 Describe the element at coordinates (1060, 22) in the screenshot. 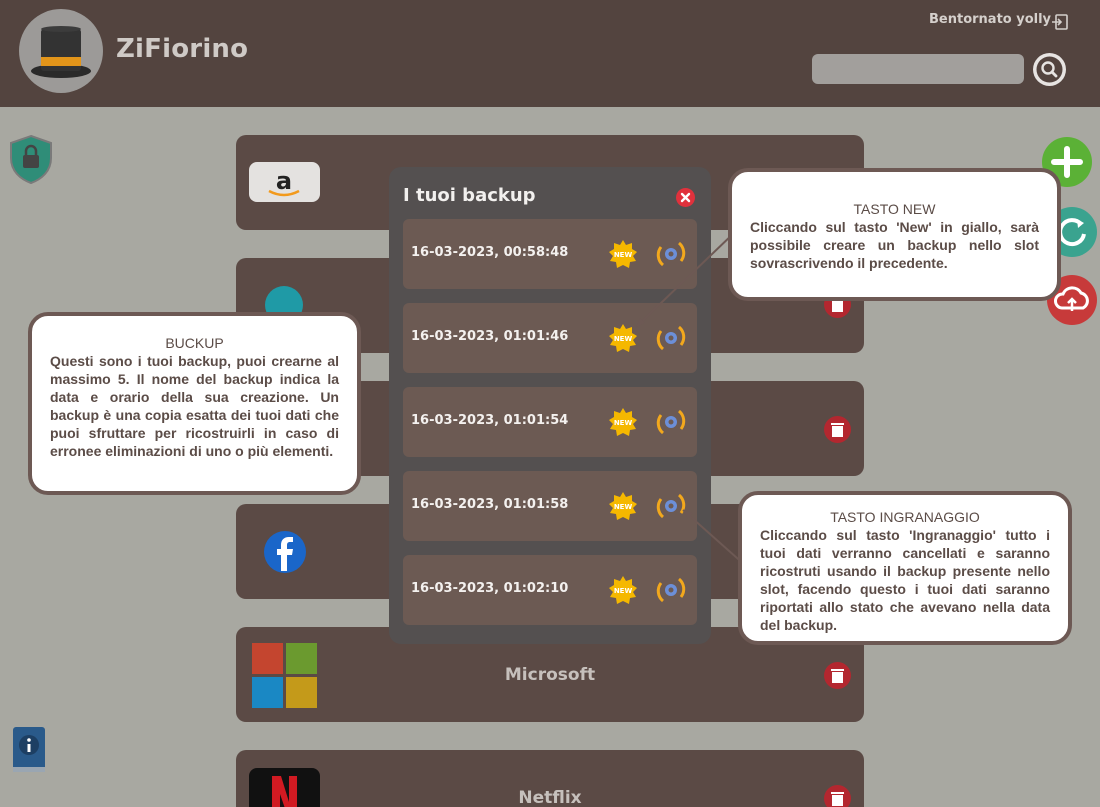

I see `logout-icon` at that location.